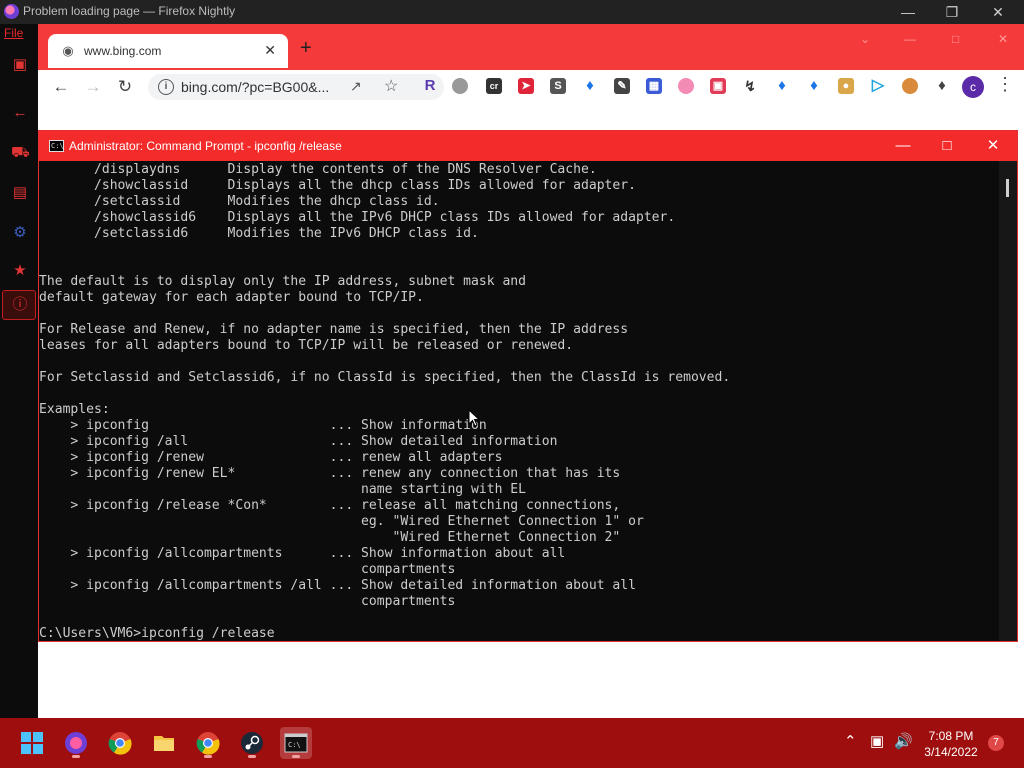  I want to click on tab-bing: ◉ www.bing.com ✕, so click(168, 51).